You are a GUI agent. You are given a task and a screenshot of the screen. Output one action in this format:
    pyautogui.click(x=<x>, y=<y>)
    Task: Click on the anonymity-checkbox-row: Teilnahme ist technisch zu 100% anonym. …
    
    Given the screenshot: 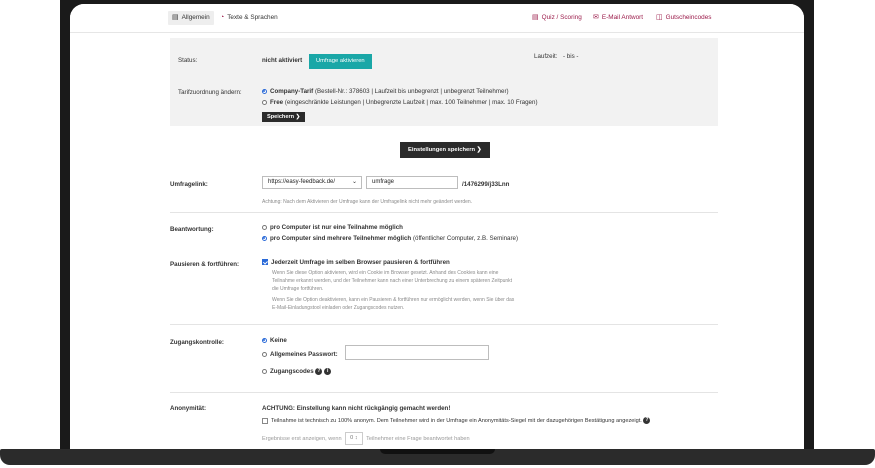 What is the action you would take?
    pyautogui.click(x=456, y=420)
    